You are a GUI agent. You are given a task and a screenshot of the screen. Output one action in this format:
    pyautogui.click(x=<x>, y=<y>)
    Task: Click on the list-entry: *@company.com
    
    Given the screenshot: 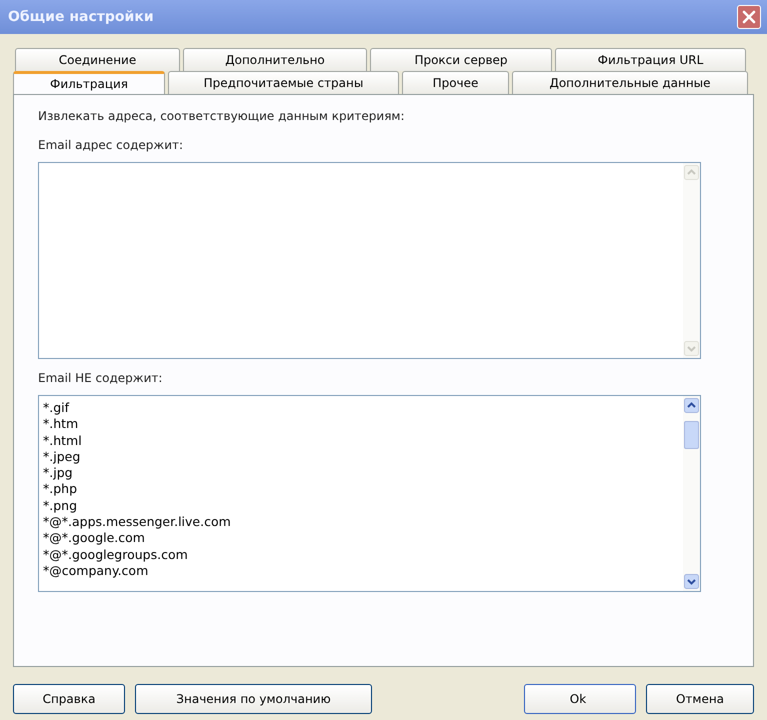 What is the action you would take?
    pyautogui.click(x=96, y=571)
    